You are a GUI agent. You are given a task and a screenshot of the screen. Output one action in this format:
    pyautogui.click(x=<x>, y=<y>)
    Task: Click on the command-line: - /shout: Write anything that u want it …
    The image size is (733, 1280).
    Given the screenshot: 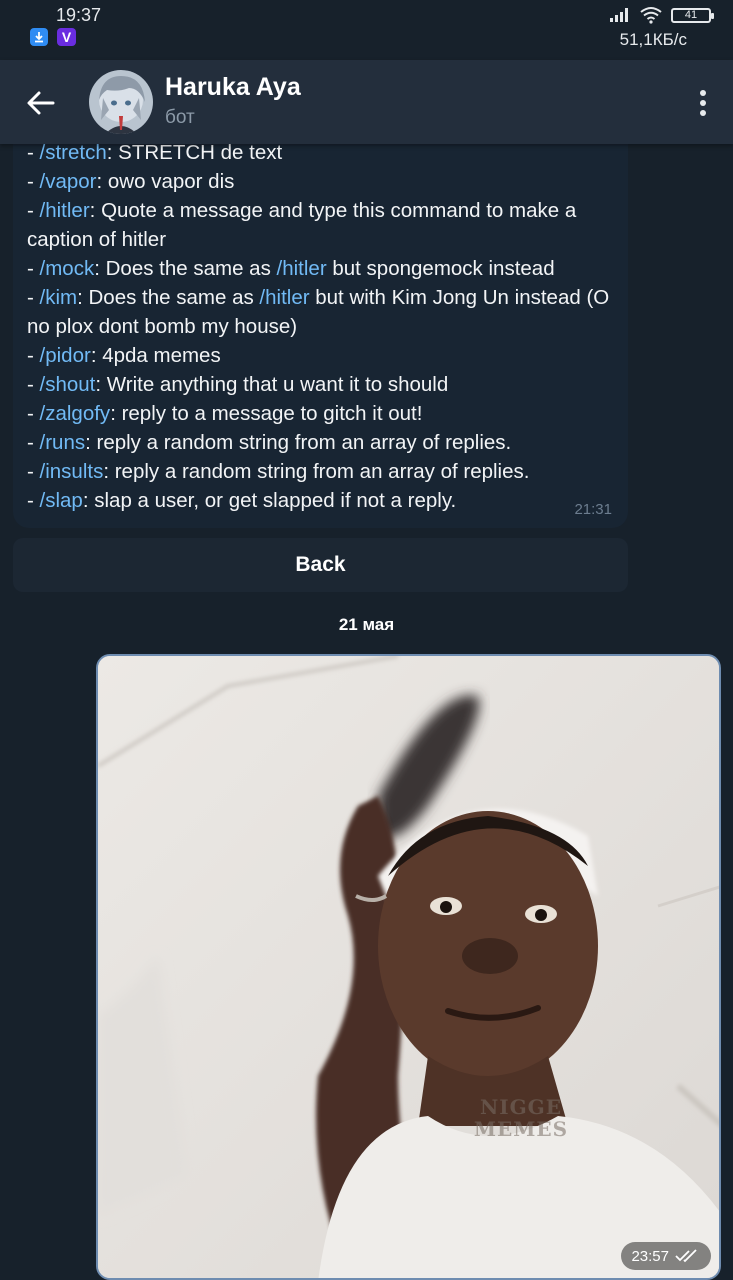 What is the action you would take?
    pyautogui.click(x=238, y=384)
    